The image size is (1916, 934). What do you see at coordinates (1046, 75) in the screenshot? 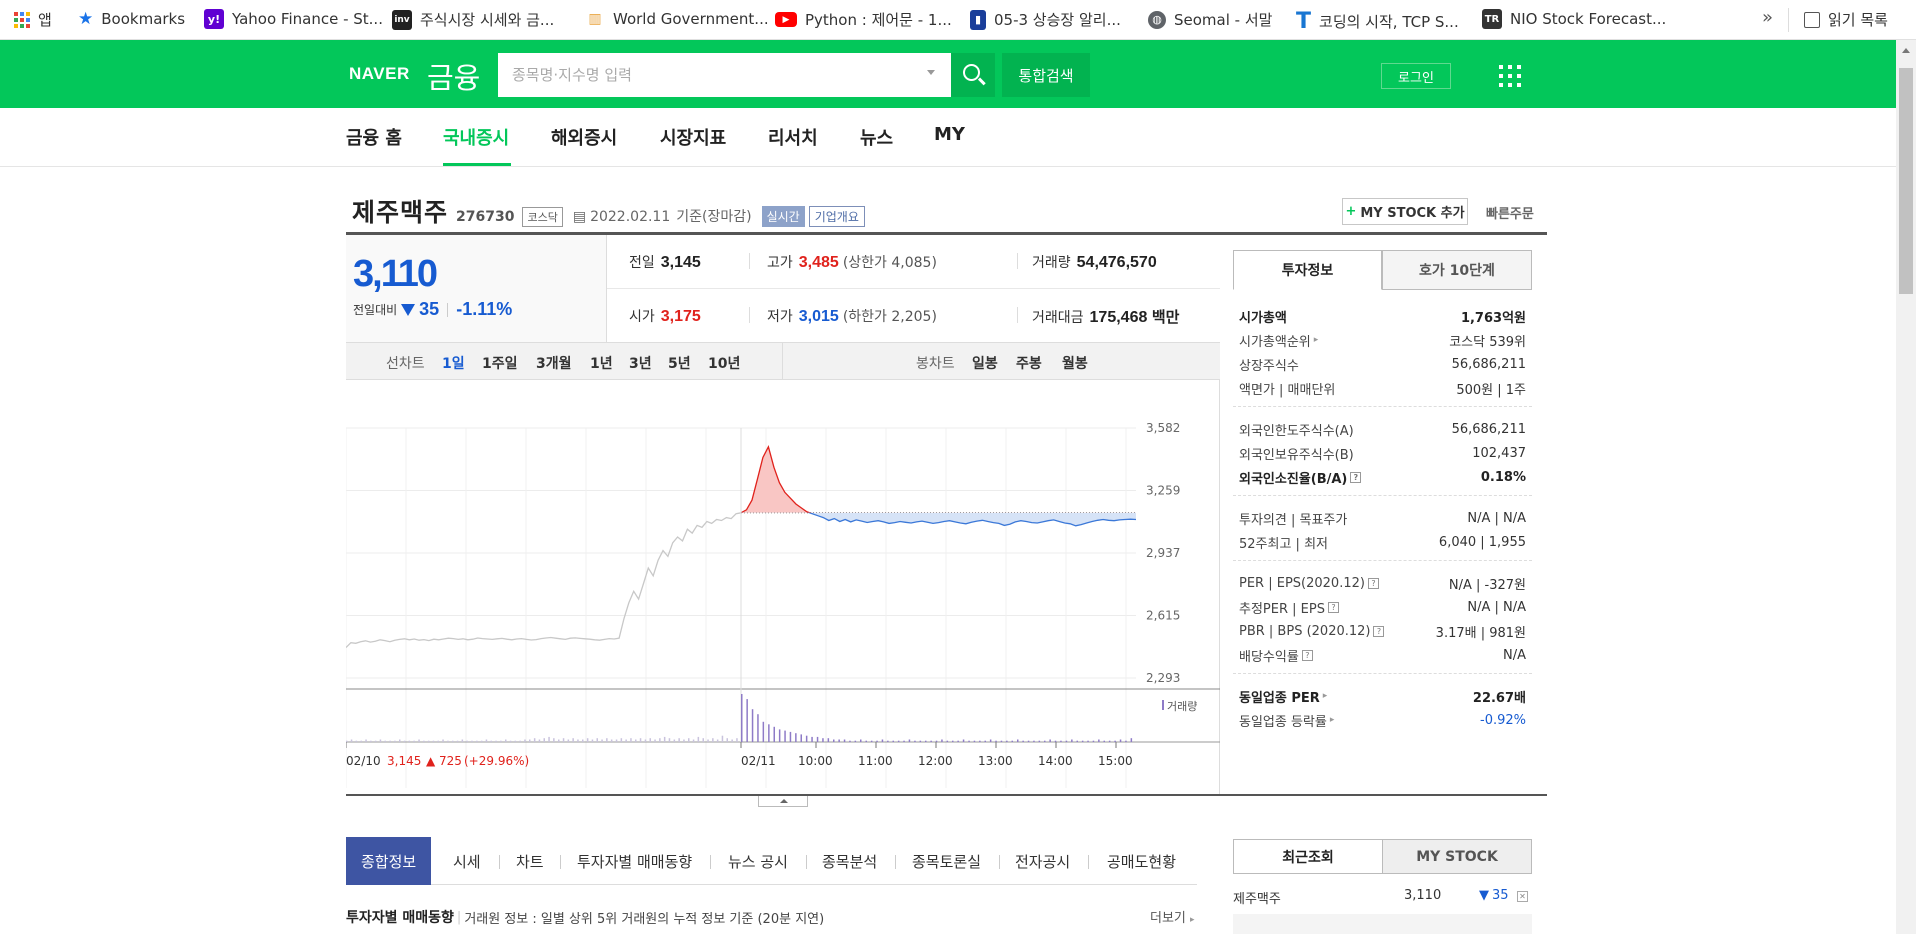
I see `total-search-button: 통합검색` at bounding box center [1046, 75].